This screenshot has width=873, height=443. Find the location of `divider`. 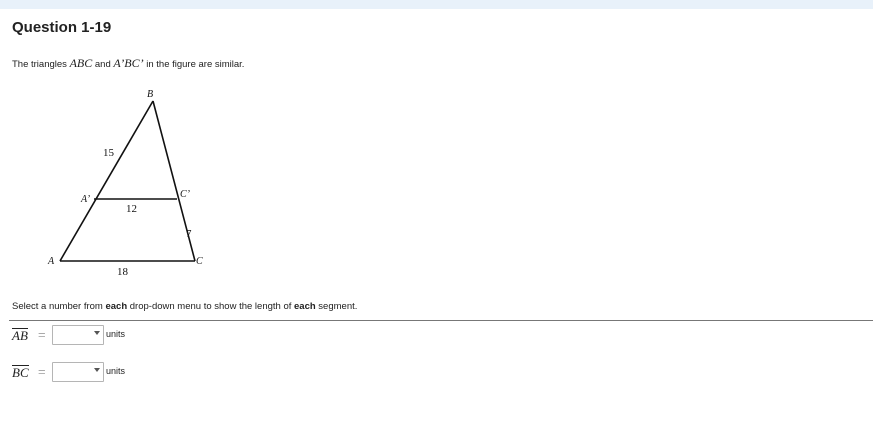

divider is located at coordinates (441, 320).